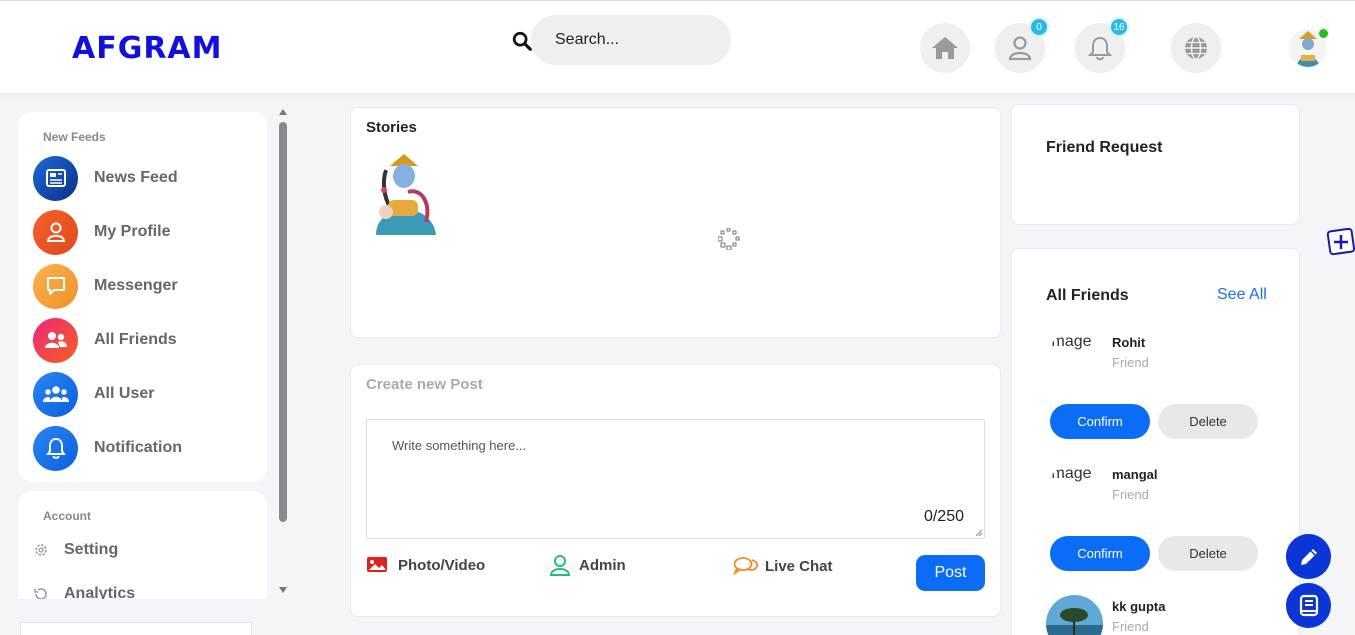 The image size is (1355, 635). What do you see at coordinates (138, 447) in the screenshot?
I see `sidebar-item-label: Notification` at bounding box center [138, 447].